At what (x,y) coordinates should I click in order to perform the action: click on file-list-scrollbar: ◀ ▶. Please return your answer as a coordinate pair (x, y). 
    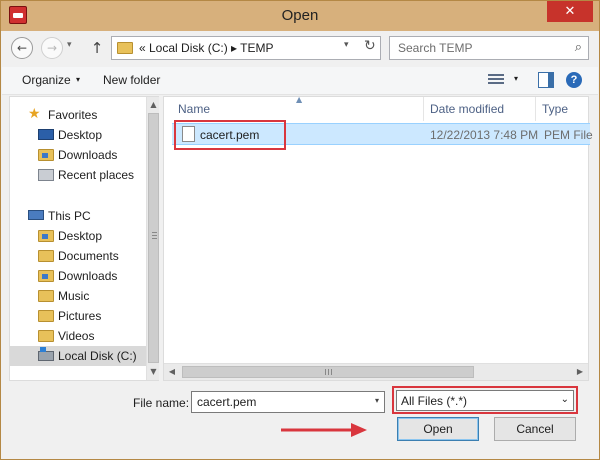
    Looking at the image, I should click on (376, 371).